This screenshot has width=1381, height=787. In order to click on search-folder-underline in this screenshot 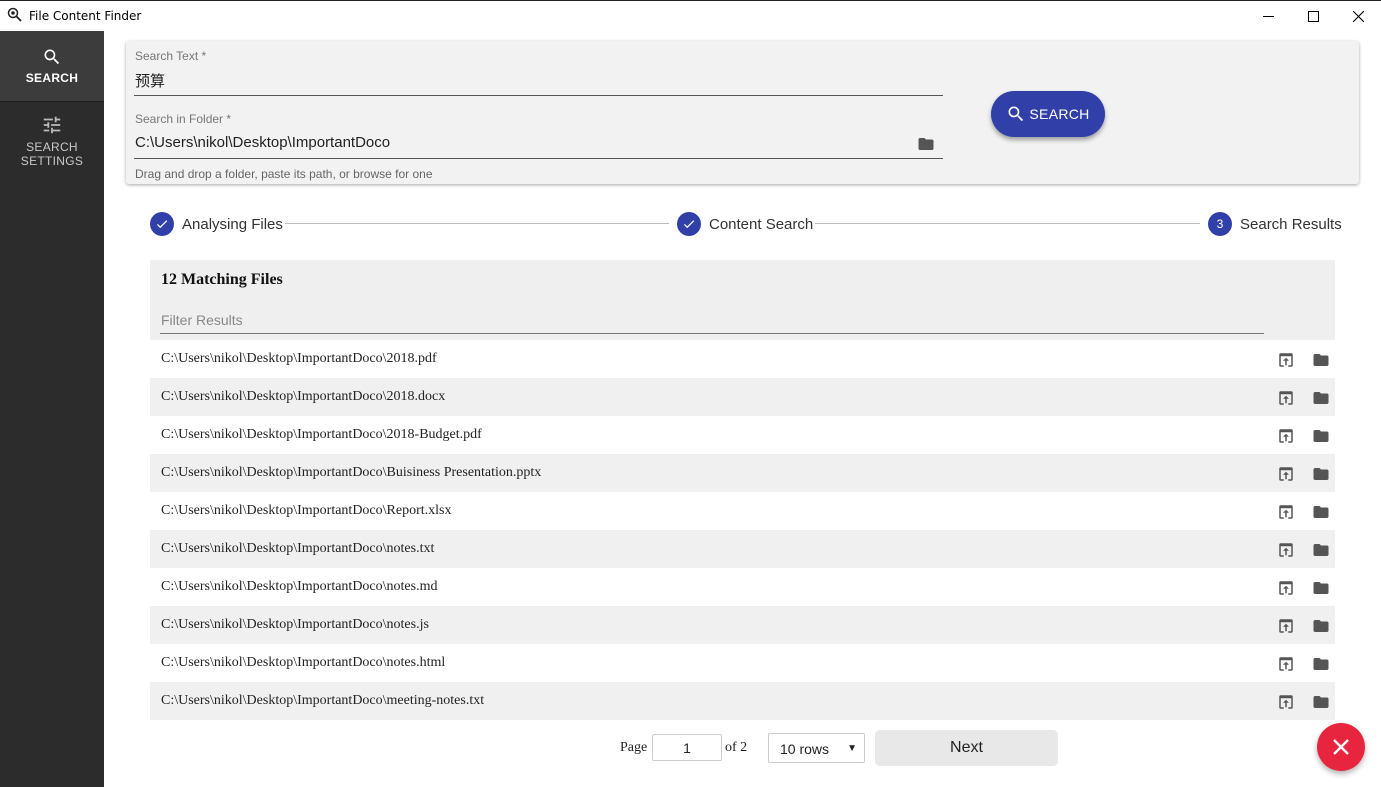, I will do `click(538, 158)`.